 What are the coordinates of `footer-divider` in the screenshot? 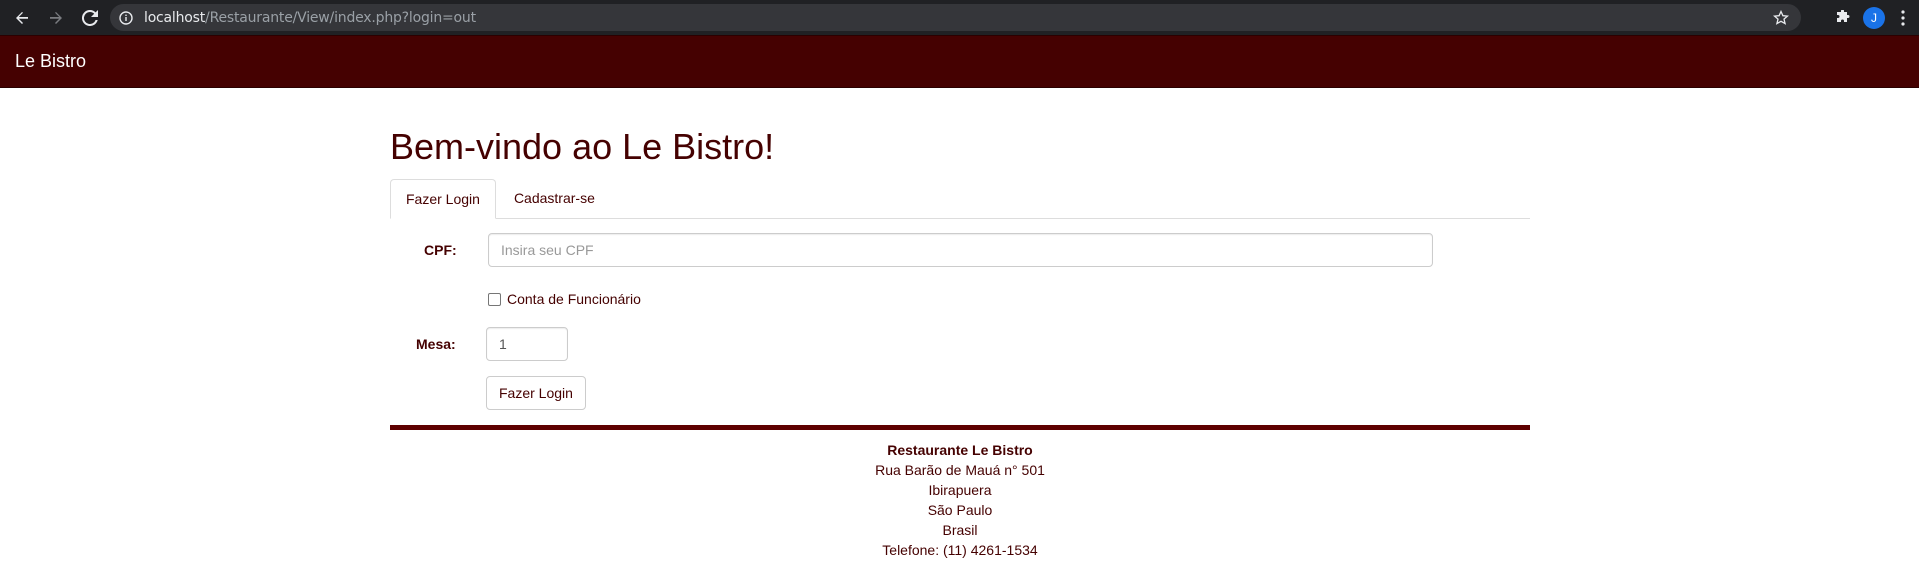 It's located at (960, 427).